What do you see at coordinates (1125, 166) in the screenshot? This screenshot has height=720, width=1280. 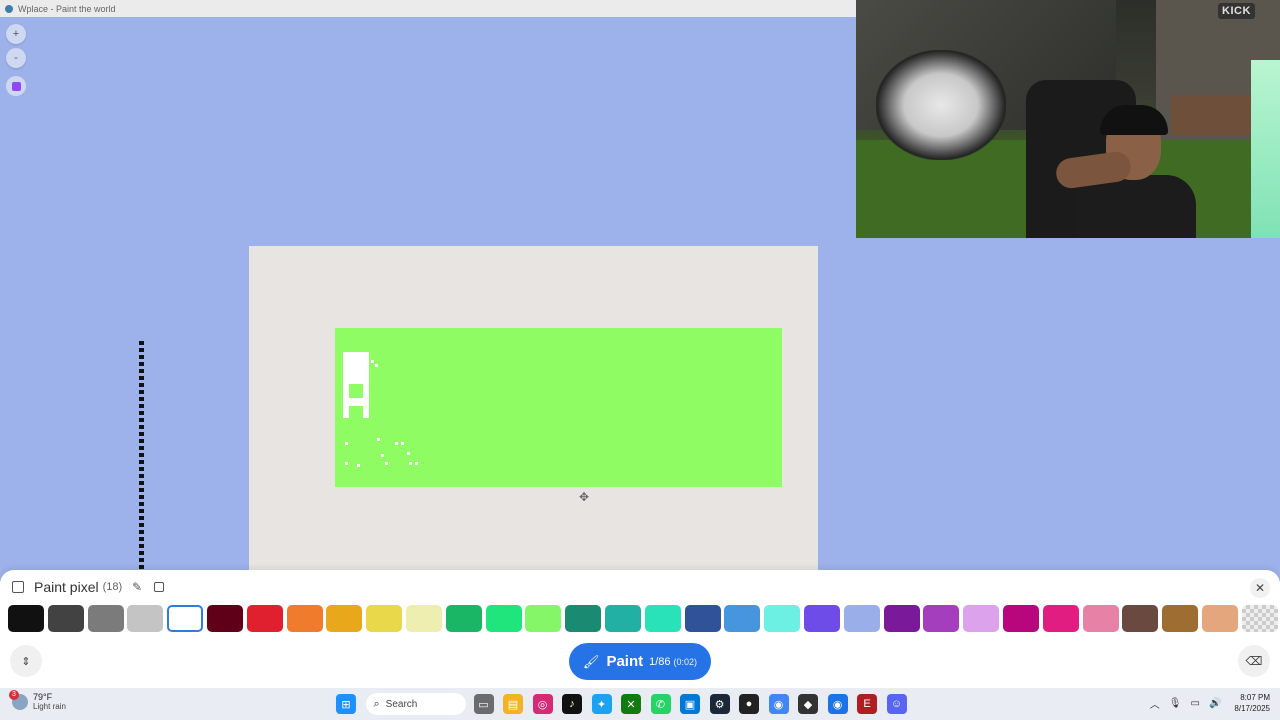 I see `webcam-streamer` at bounding box center [1125, 166].